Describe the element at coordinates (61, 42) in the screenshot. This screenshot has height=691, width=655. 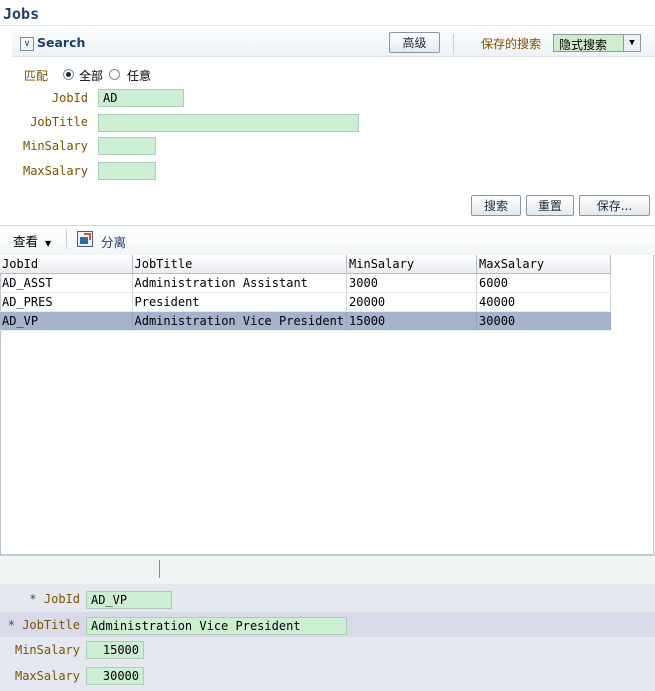
I see `search-title: Search` at that location.